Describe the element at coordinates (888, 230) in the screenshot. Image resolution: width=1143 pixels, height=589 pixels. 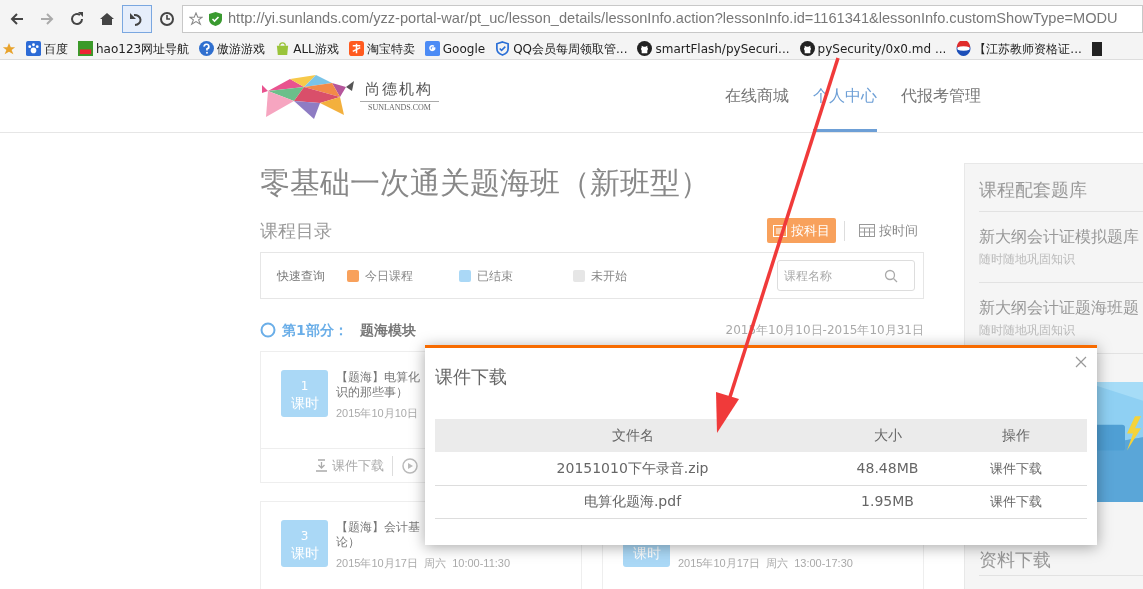
I see `view-toggle-button: 按时间` at that location.